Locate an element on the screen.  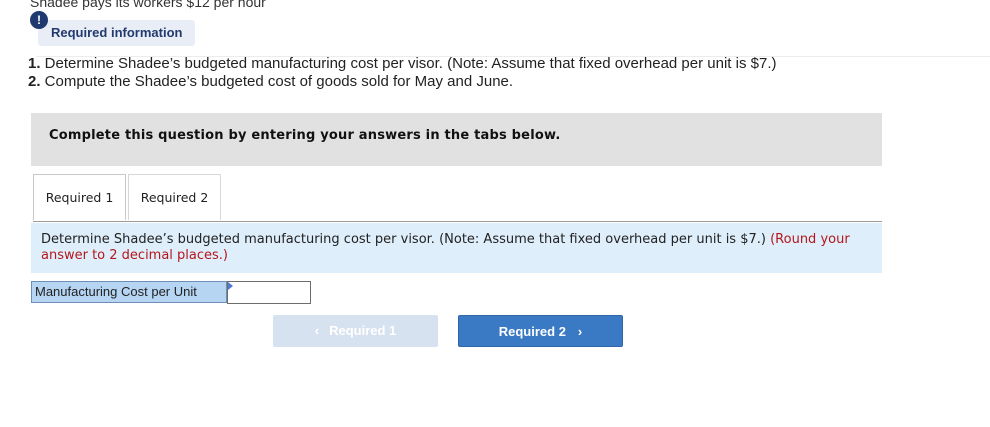
chevron-right-icon: › is located at coordinates (580, 331).